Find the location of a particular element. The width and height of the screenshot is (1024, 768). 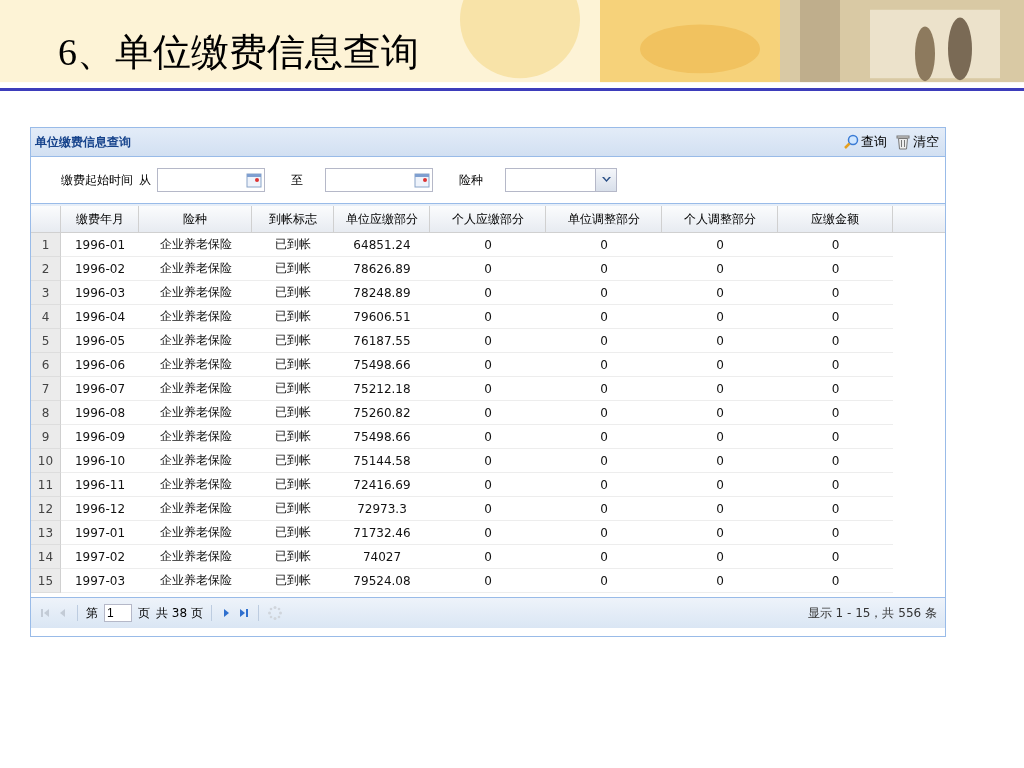

table-cell: 1996-12 is located at coordinates (100, 509).